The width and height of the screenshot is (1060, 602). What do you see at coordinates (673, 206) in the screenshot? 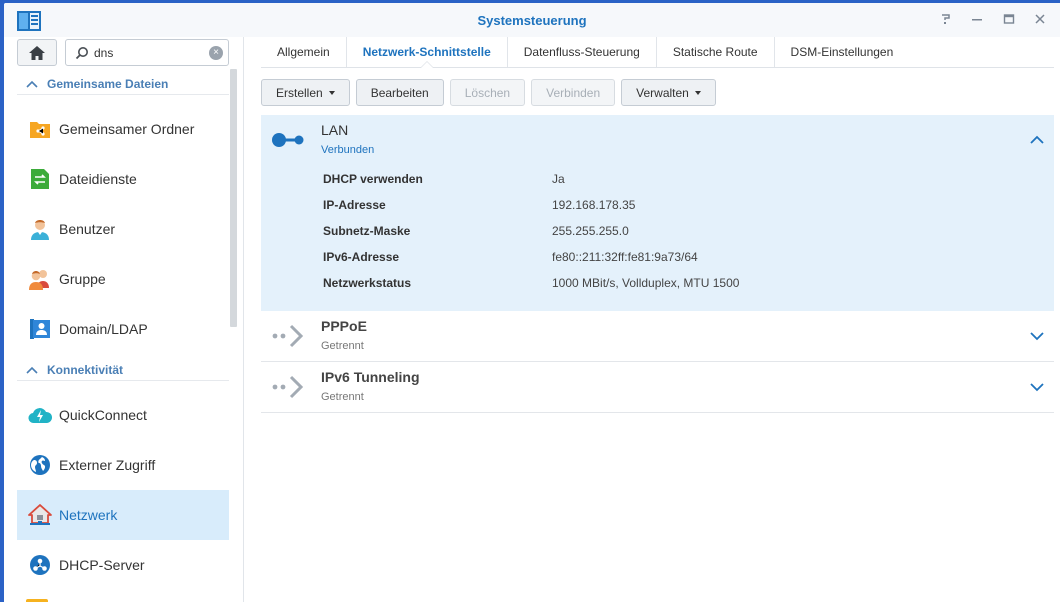
I see `detail-row: IP-Adresse 192.168.178.35` at bounding box center [673, 206].